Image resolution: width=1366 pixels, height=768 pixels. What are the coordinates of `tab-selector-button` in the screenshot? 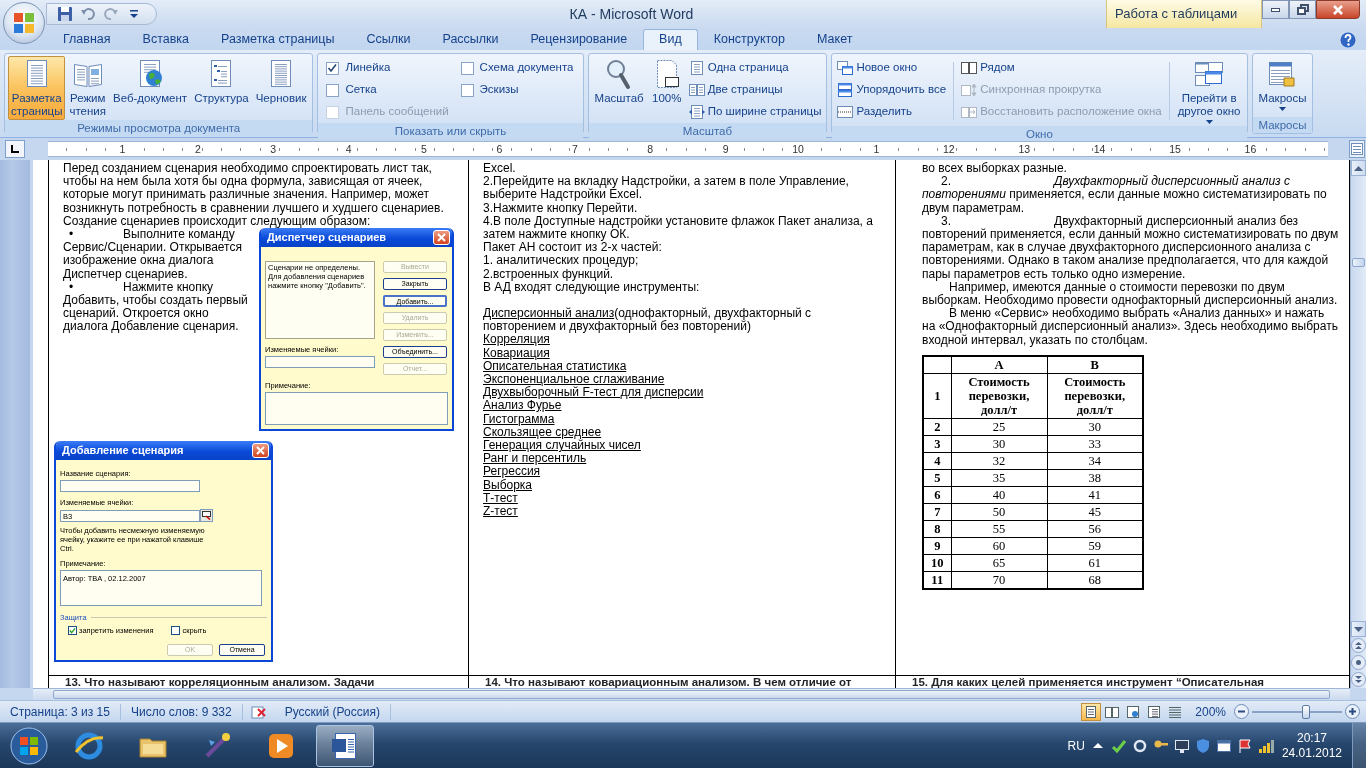 It's located at (15, 149).